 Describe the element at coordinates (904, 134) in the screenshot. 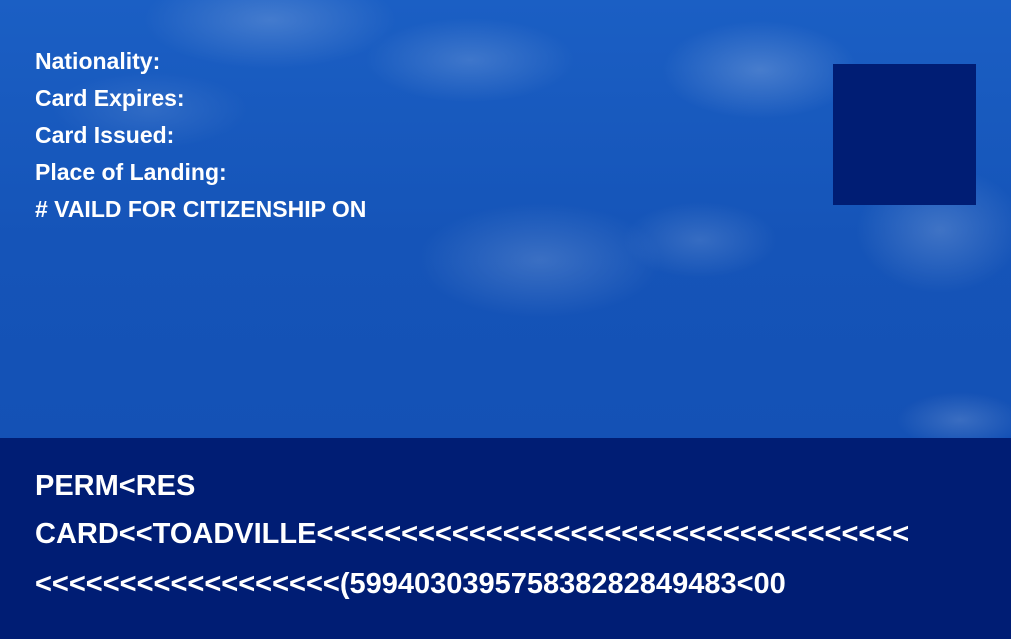

I see `photo-placeholder` at that location.